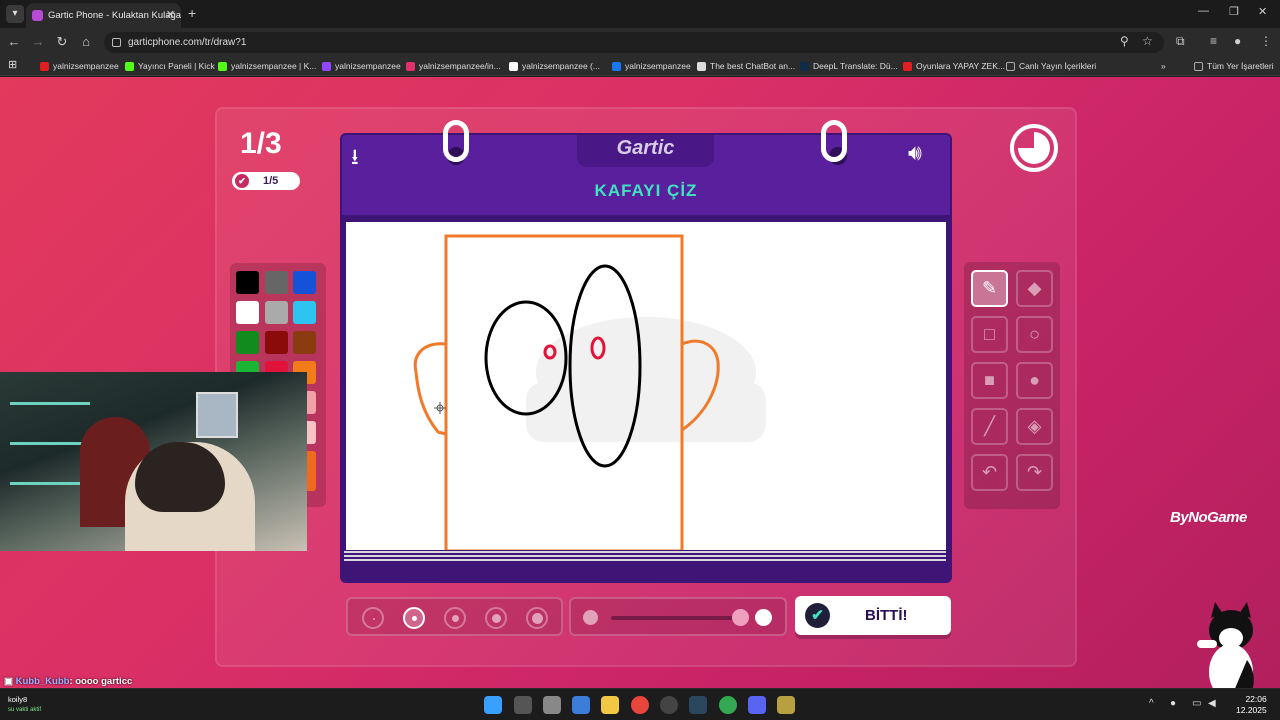 Image resolution: width=1280 pixels, height=720 pixels. What do you see at coordinates (640, 705) in the screenshot?
I see `chrome-icon` at bounding box center [640, 705].